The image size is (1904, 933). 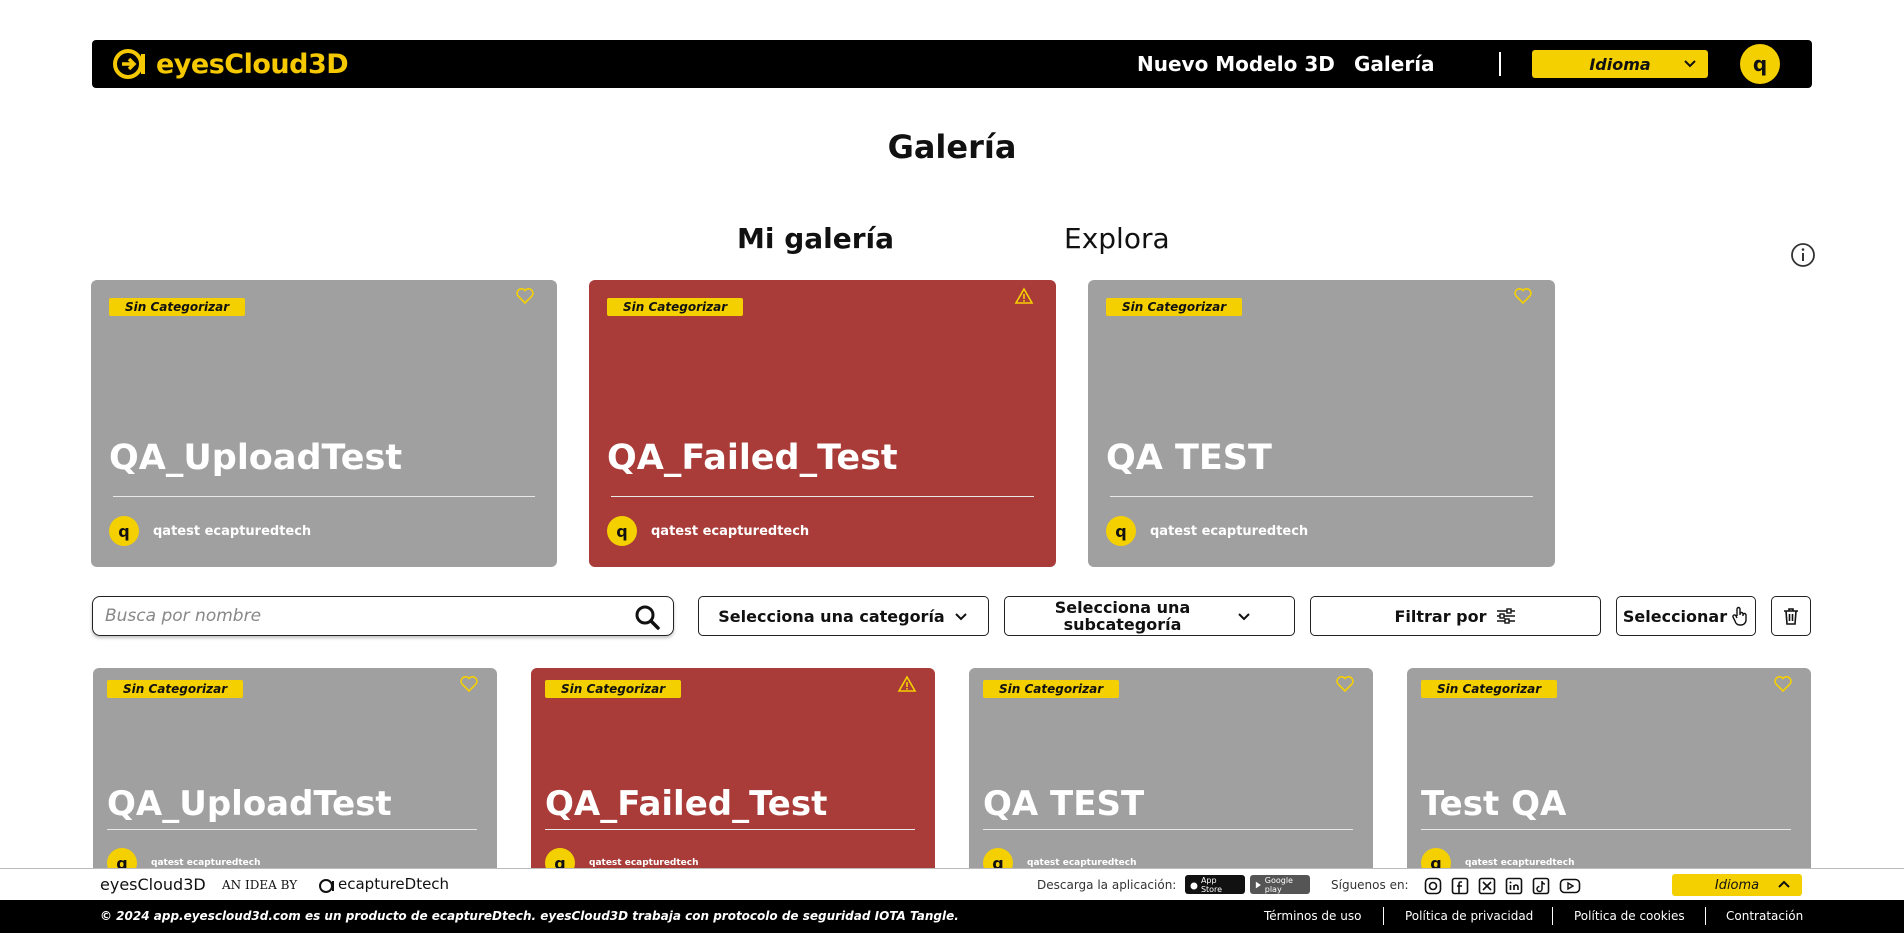 I want to click on footer-language-label: Idioma, so click(x=1737, y=885).